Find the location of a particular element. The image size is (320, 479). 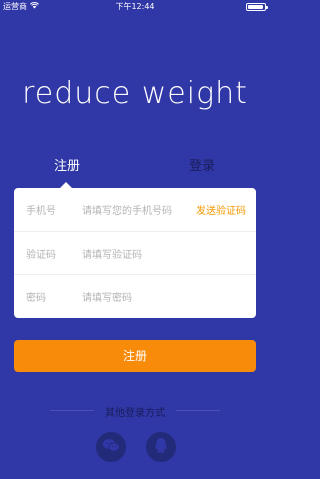

tab-register: 注册 is located at coordinates (67, 164).